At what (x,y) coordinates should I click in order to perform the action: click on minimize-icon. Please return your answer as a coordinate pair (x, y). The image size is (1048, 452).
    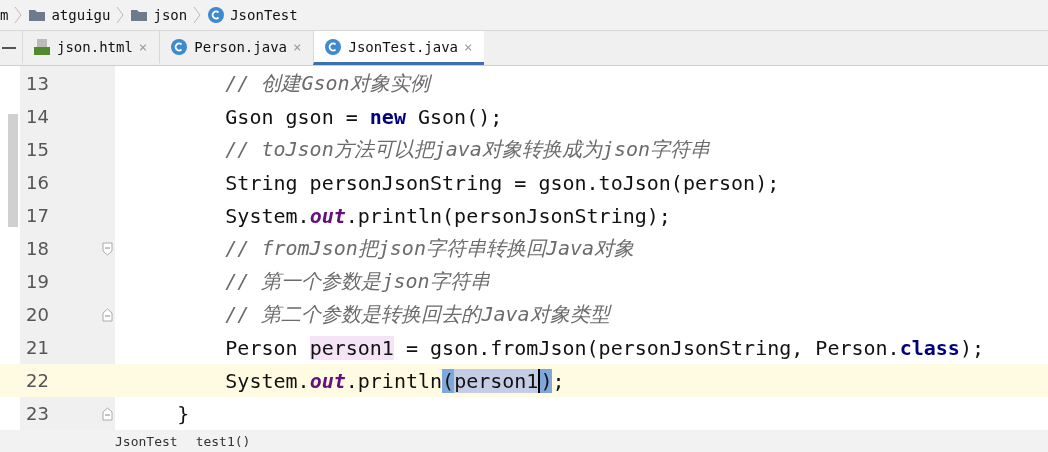
    Looking at the image, I should click on (9, 48).